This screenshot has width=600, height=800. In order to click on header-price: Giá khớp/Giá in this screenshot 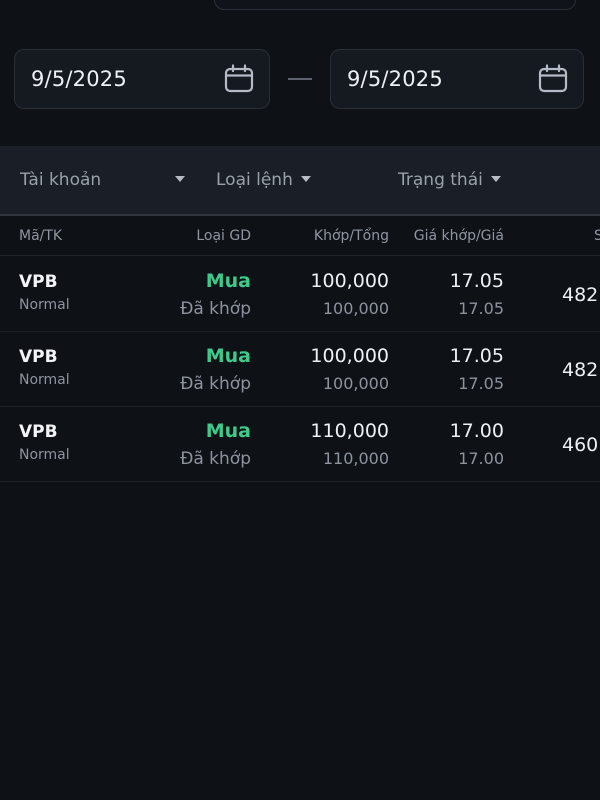, I will do `click(458, 236)`.